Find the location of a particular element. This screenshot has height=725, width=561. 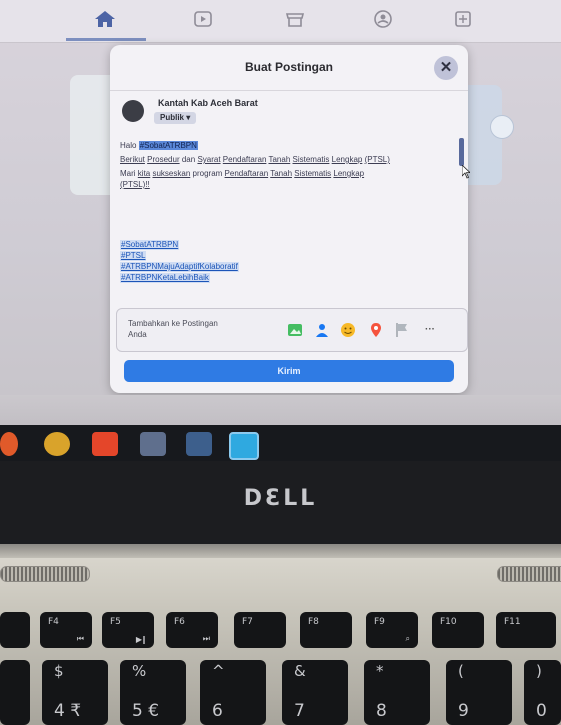

previous-track-icon: ⏮ is located at coordinates (80, 638).